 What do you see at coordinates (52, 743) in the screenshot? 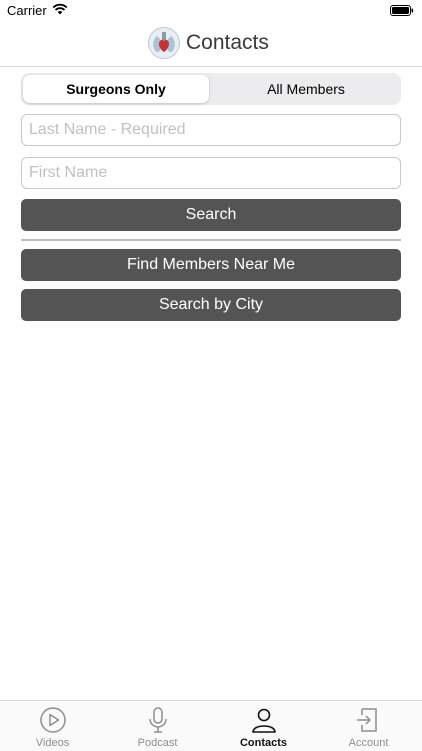
I see `tab-videos-label: Videos` at bounding box center [52, 743].